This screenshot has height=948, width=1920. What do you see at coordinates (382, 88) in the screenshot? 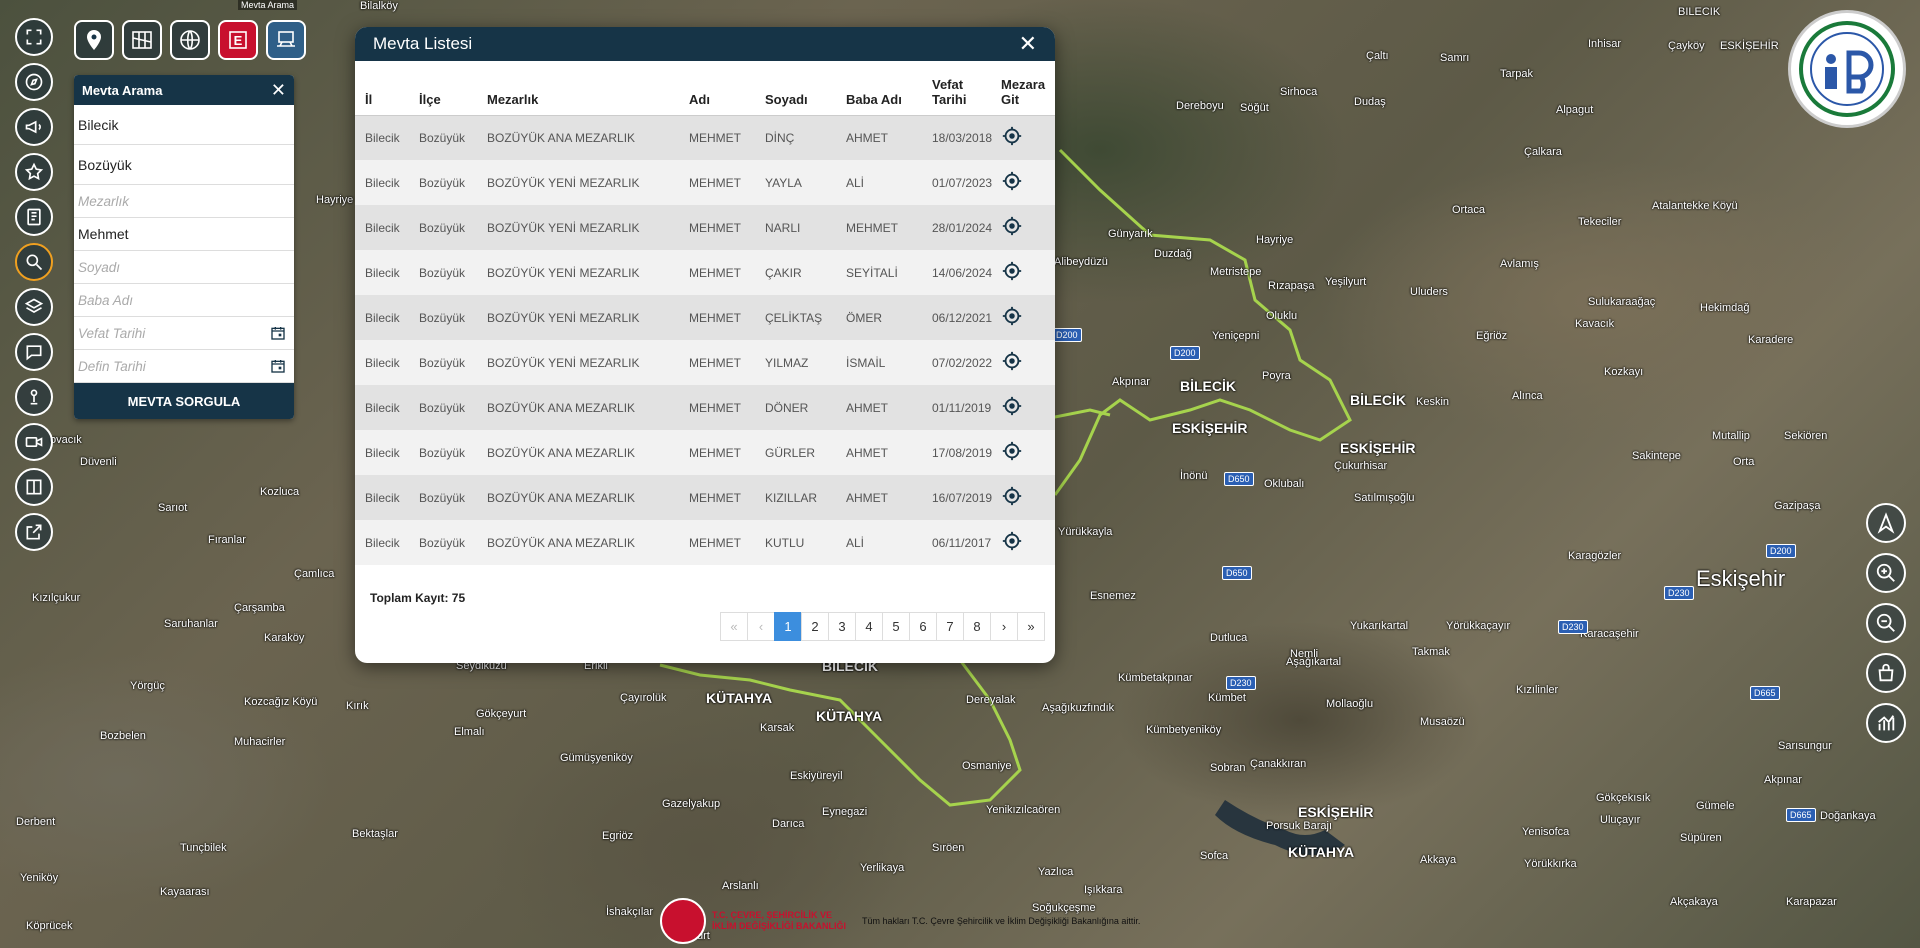
I see `column-header-il: İl` at bounding box center [382, 88].